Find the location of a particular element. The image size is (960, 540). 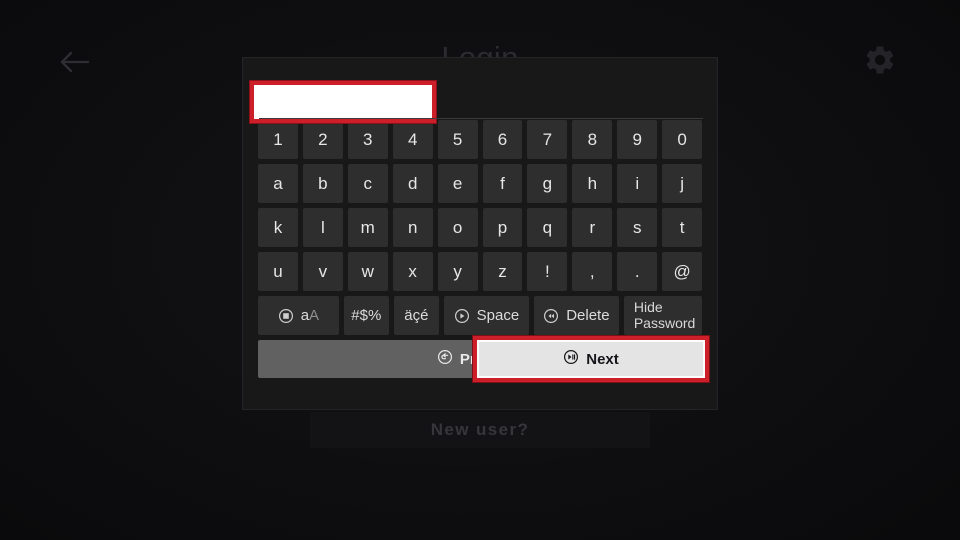

key-j: j is located at coordinates (682, 183).